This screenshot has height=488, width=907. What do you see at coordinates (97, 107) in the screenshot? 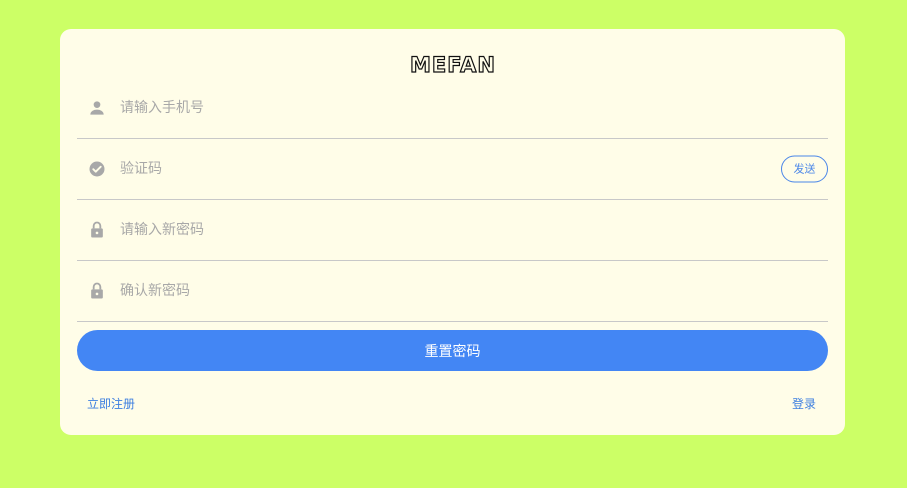
I see `user-icon` at bounding box center [97, 107].